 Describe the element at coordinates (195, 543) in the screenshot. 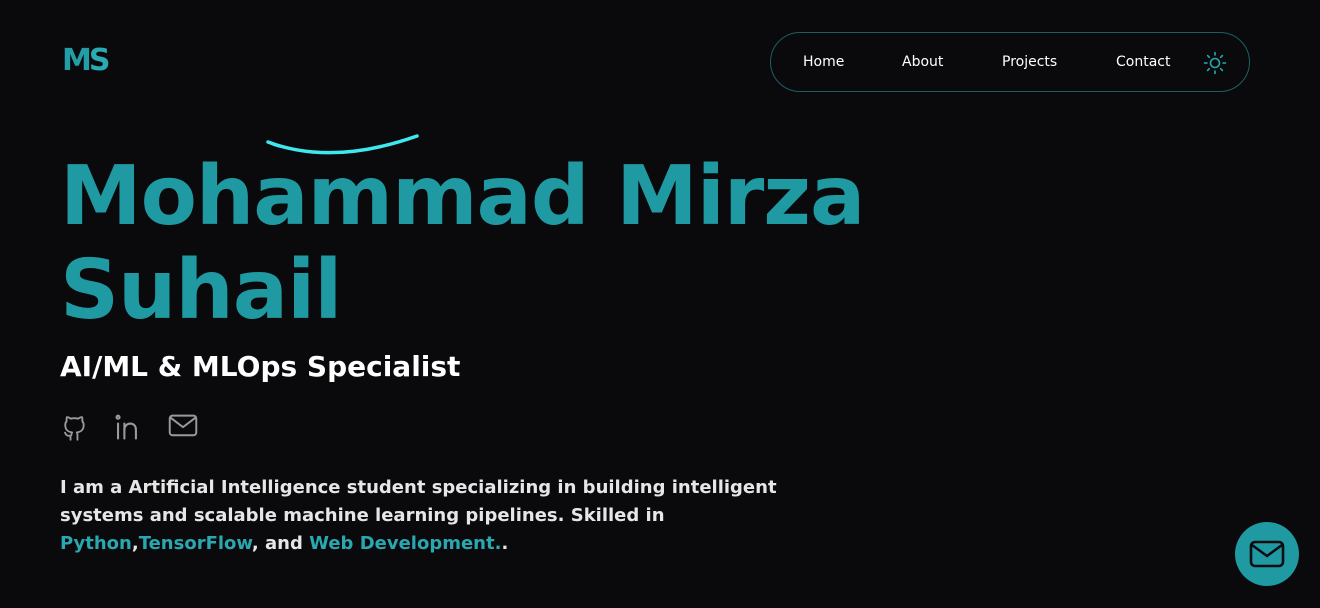

I see `skill-tensorflow: TensorFlow` at that location.